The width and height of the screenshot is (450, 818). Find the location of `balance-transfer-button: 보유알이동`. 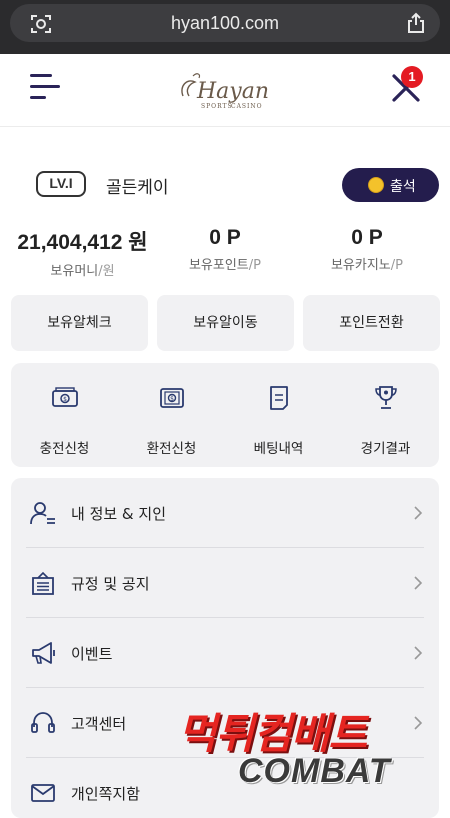

balance-transfer-button: 보유알이동 is located at coordinates (225, 323).